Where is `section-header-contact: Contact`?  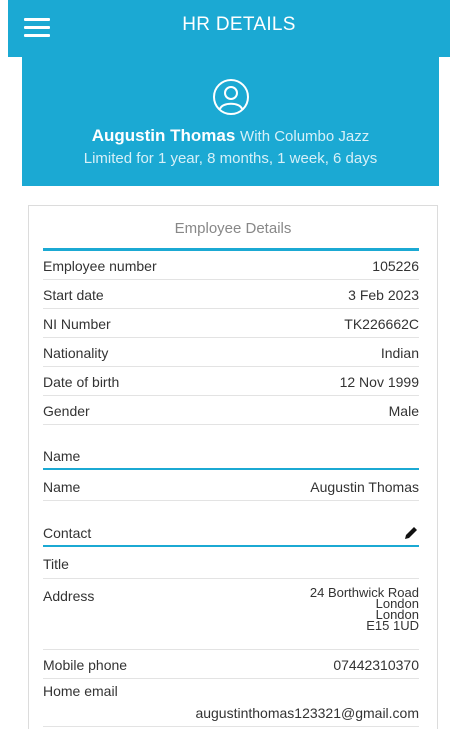 section-header-contact: Contact is located at coordinates (231, 534).